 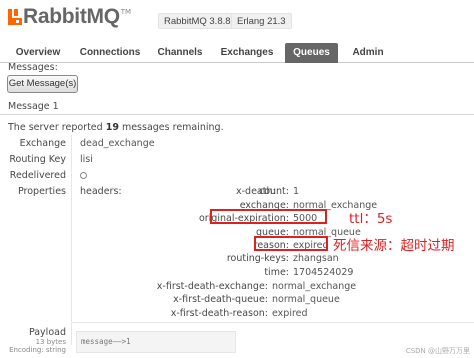 What do you see at coordinates (37, 175) in the screenshot?
I see `redelivered-label: Redelivered` at bounding box center [37, 175].